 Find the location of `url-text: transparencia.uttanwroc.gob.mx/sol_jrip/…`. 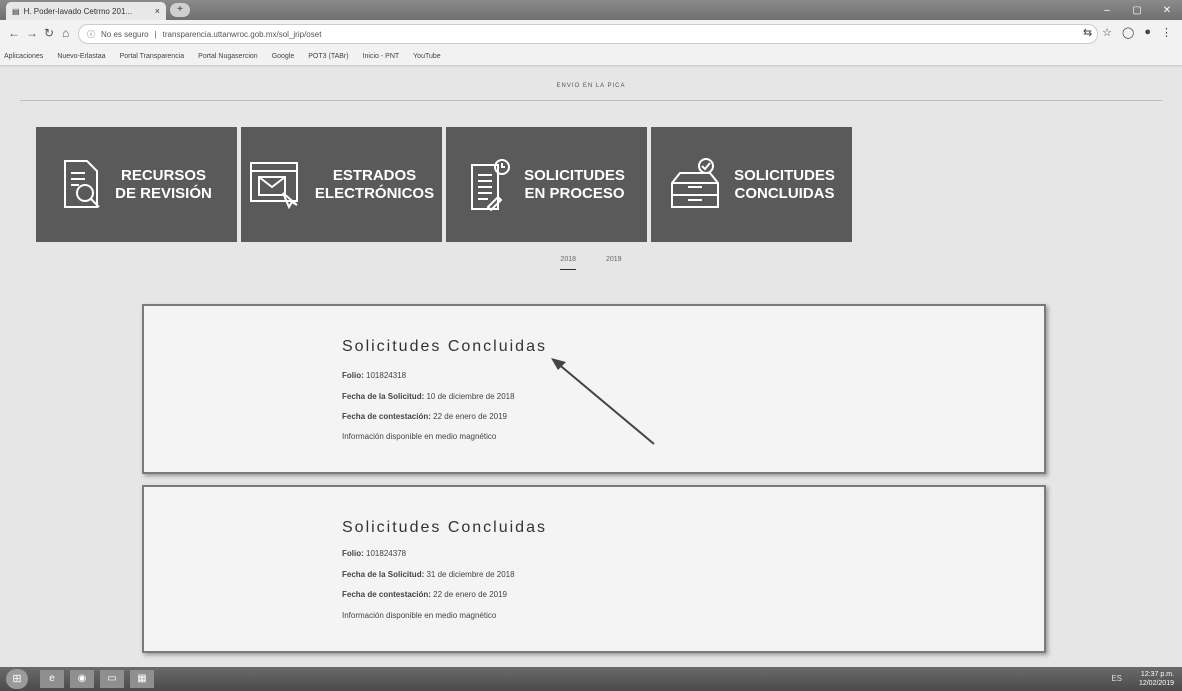

url-text: transparencia.uttanwroc.gob.mx/sol_jrip/… is located at coordinates (242, 34).